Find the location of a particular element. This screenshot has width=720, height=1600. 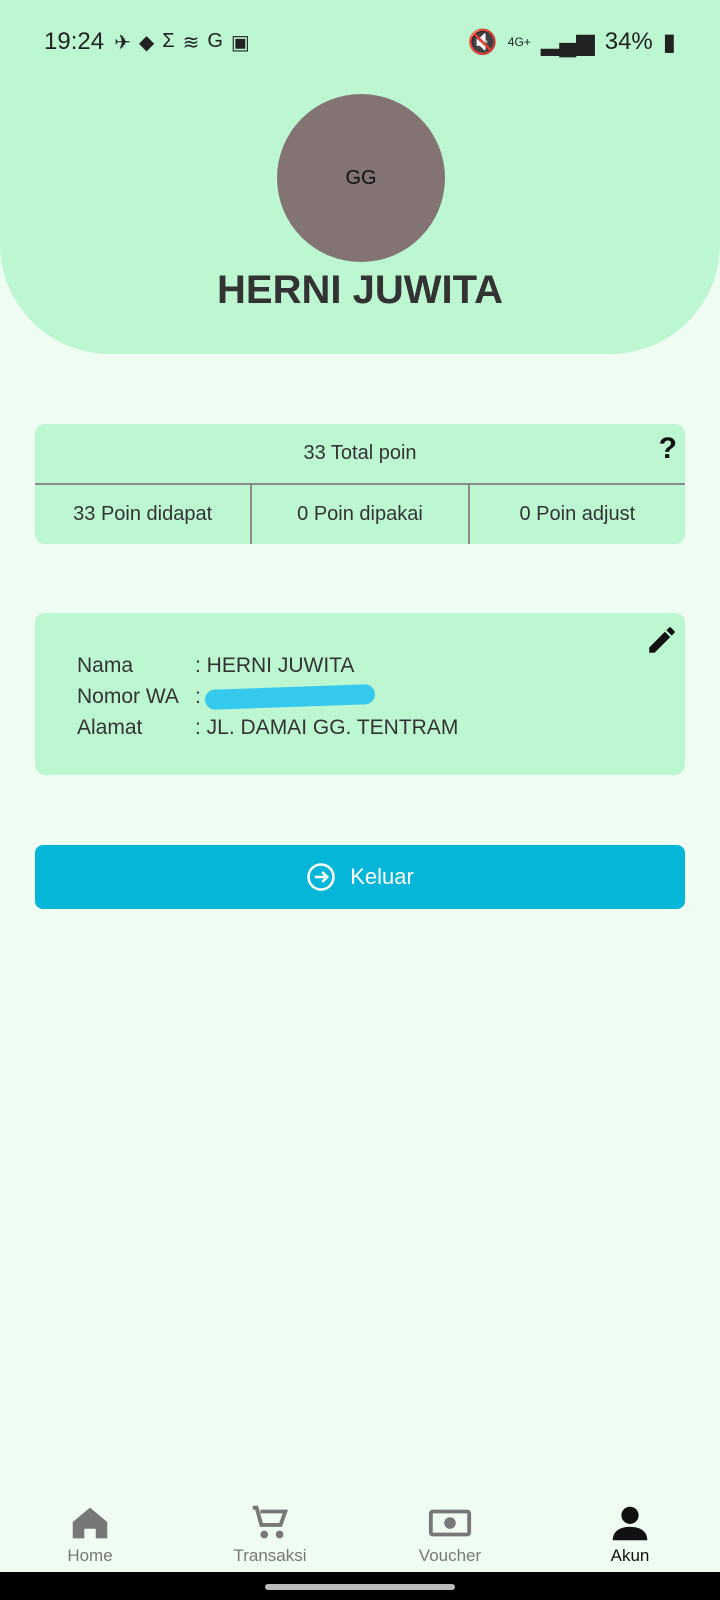

info-row-wa: Nomor WA : is located at coordinates (267, 696).